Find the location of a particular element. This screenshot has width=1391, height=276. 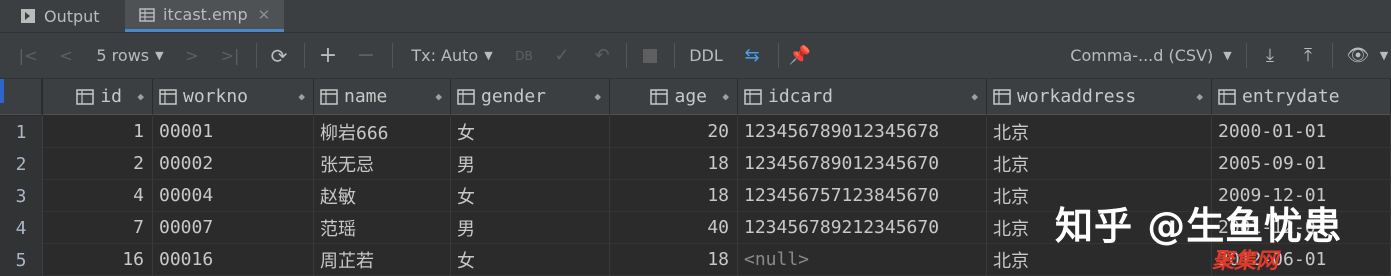

submit-check-icon: ✓ is located at coordinates (562, 55).